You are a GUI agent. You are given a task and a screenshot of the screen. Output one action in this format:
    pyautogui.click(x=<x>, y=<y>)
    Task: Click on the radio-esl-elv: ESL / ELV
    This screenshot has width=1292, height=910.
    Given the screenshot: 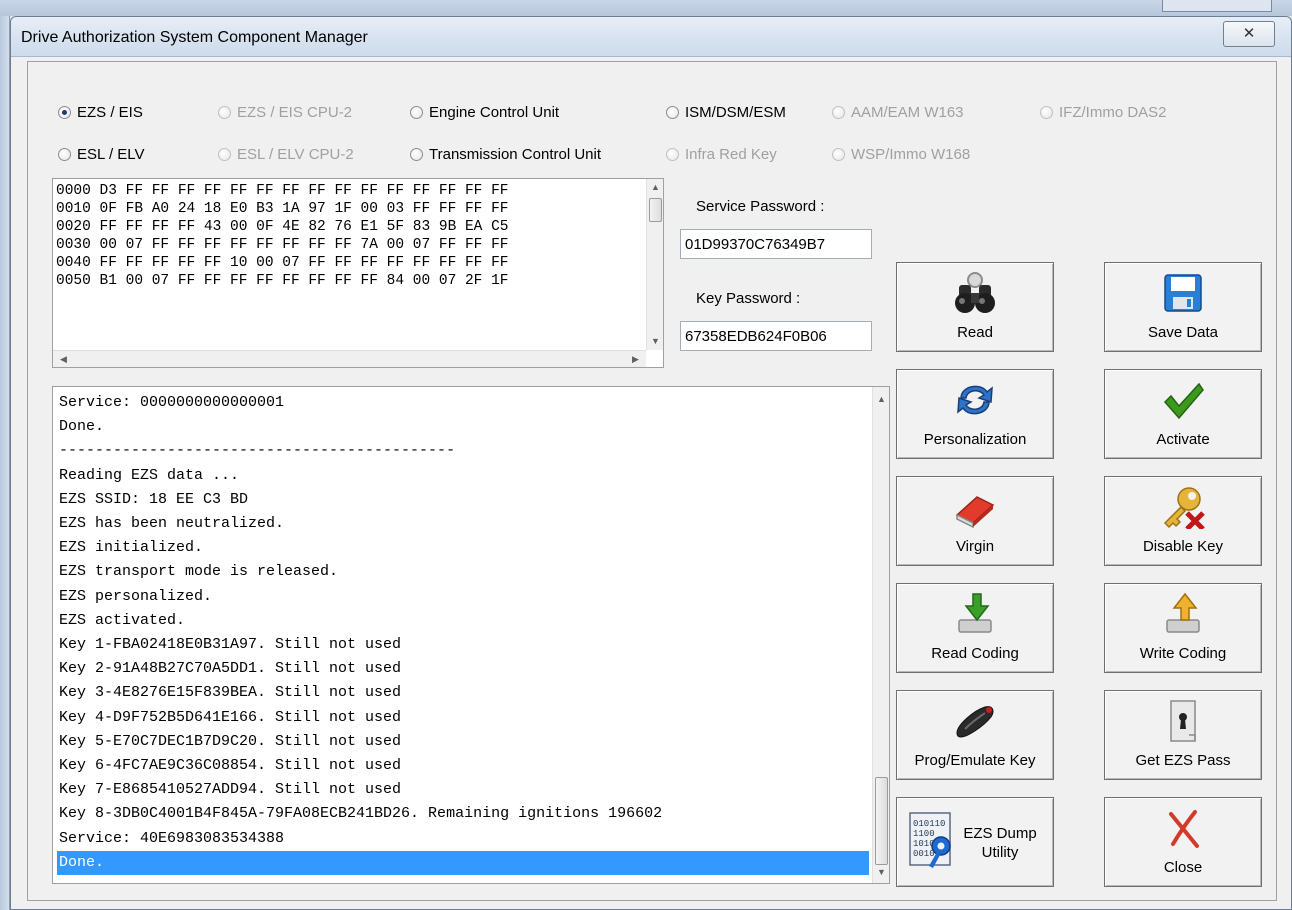 What is the action you would take?
    pyautogui.click(x=101, y=154)
    